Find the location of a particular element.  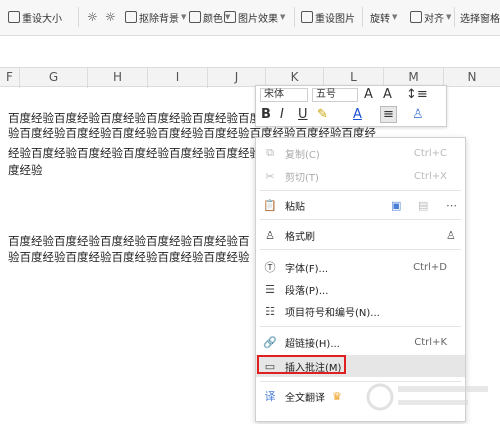

brightness-down-icon: ☼ is located at coordinates (110, 17).